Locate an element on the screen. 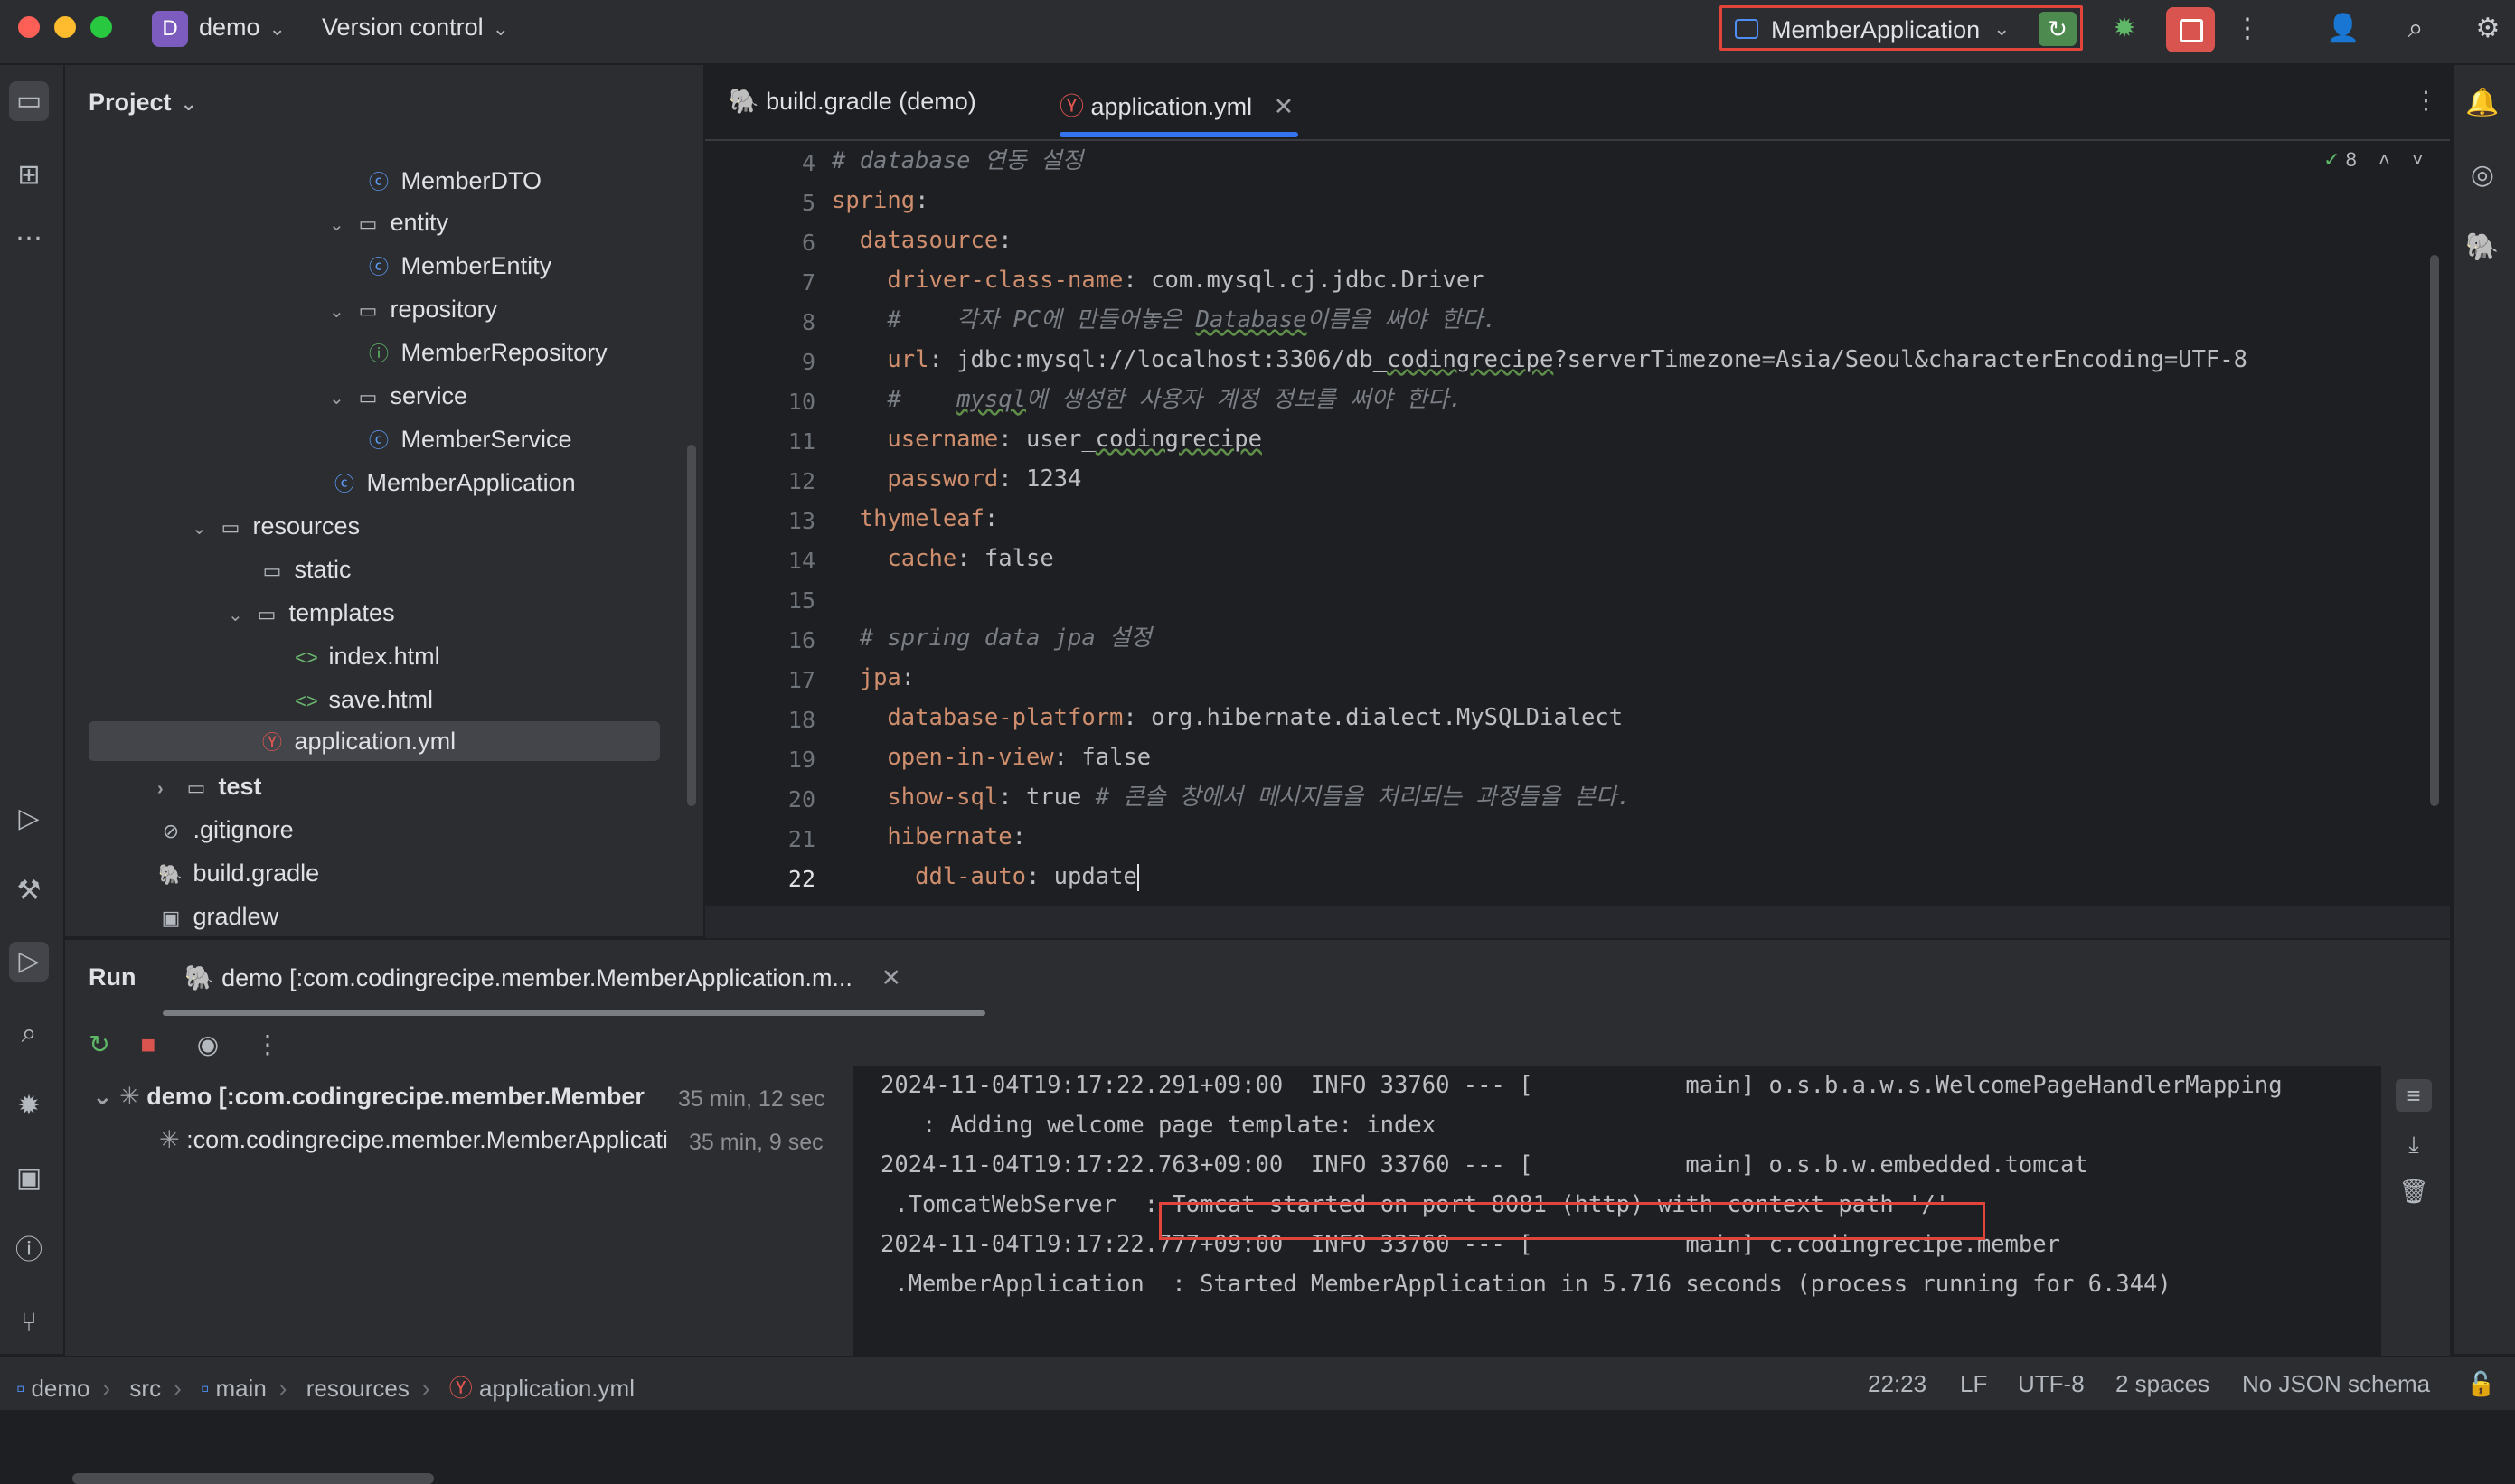 This screenshot has width=2515, height=1484. tree-item-service: ⌄ ▭ service is located at coordinates (398, 396).